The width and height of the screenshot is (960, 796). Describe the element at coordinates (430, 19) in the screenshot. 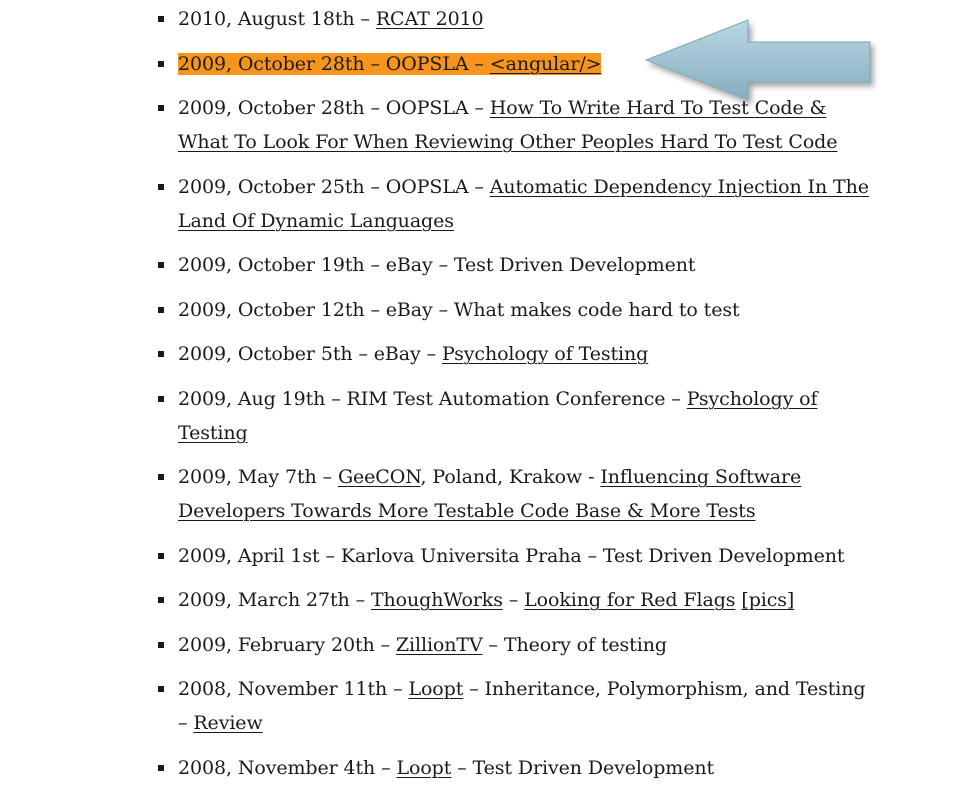

I see `talk-link: RCAT 2010` at that location.